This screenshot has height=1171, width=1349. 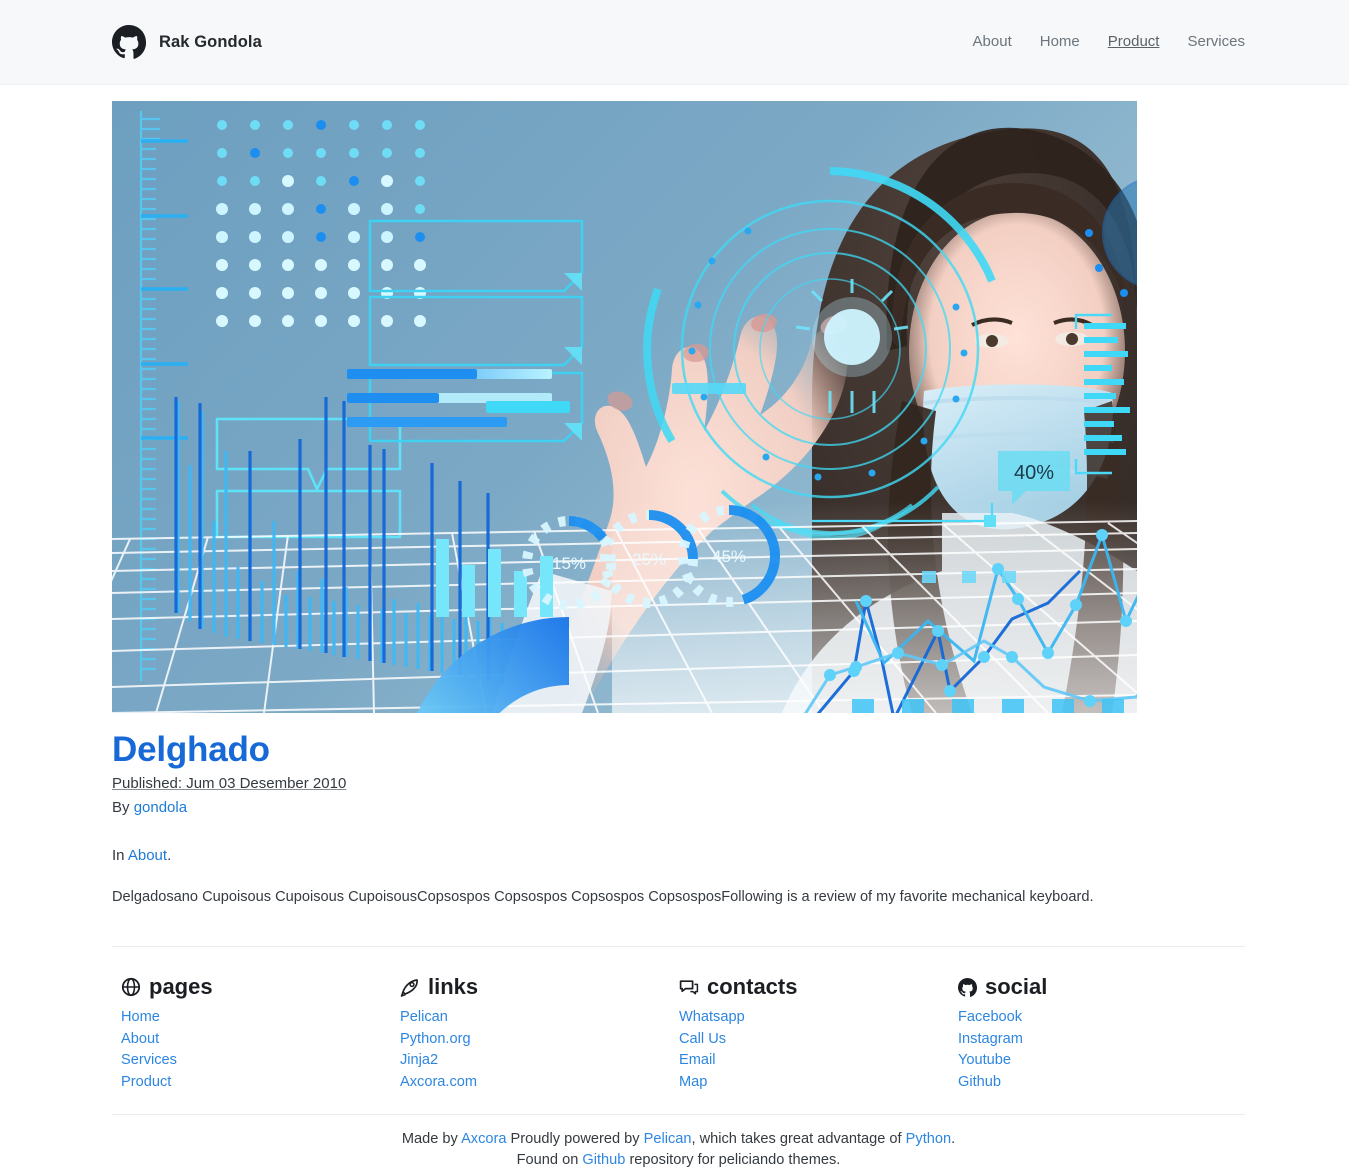 I want to click on footer-column-social: social Facebook Instagram Youtube Github, so click(x=1097, y=1034).